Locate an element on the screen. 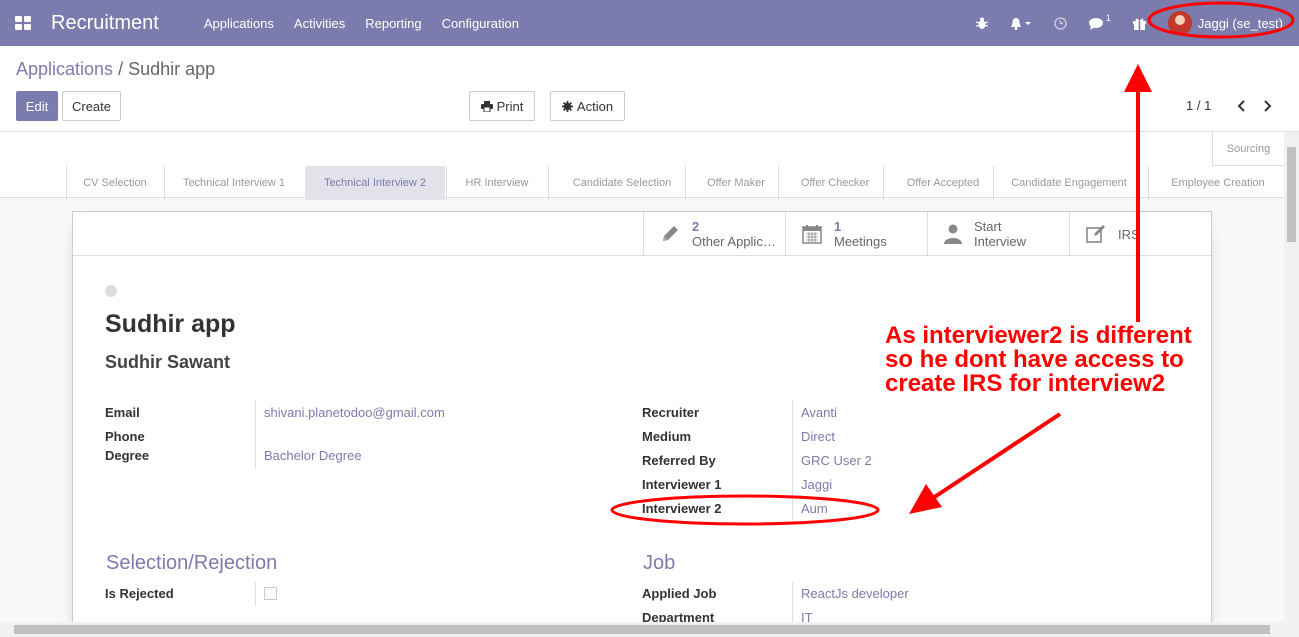  interviewer-2-label: Interviewer 2 is located at coordinates (682, 508).